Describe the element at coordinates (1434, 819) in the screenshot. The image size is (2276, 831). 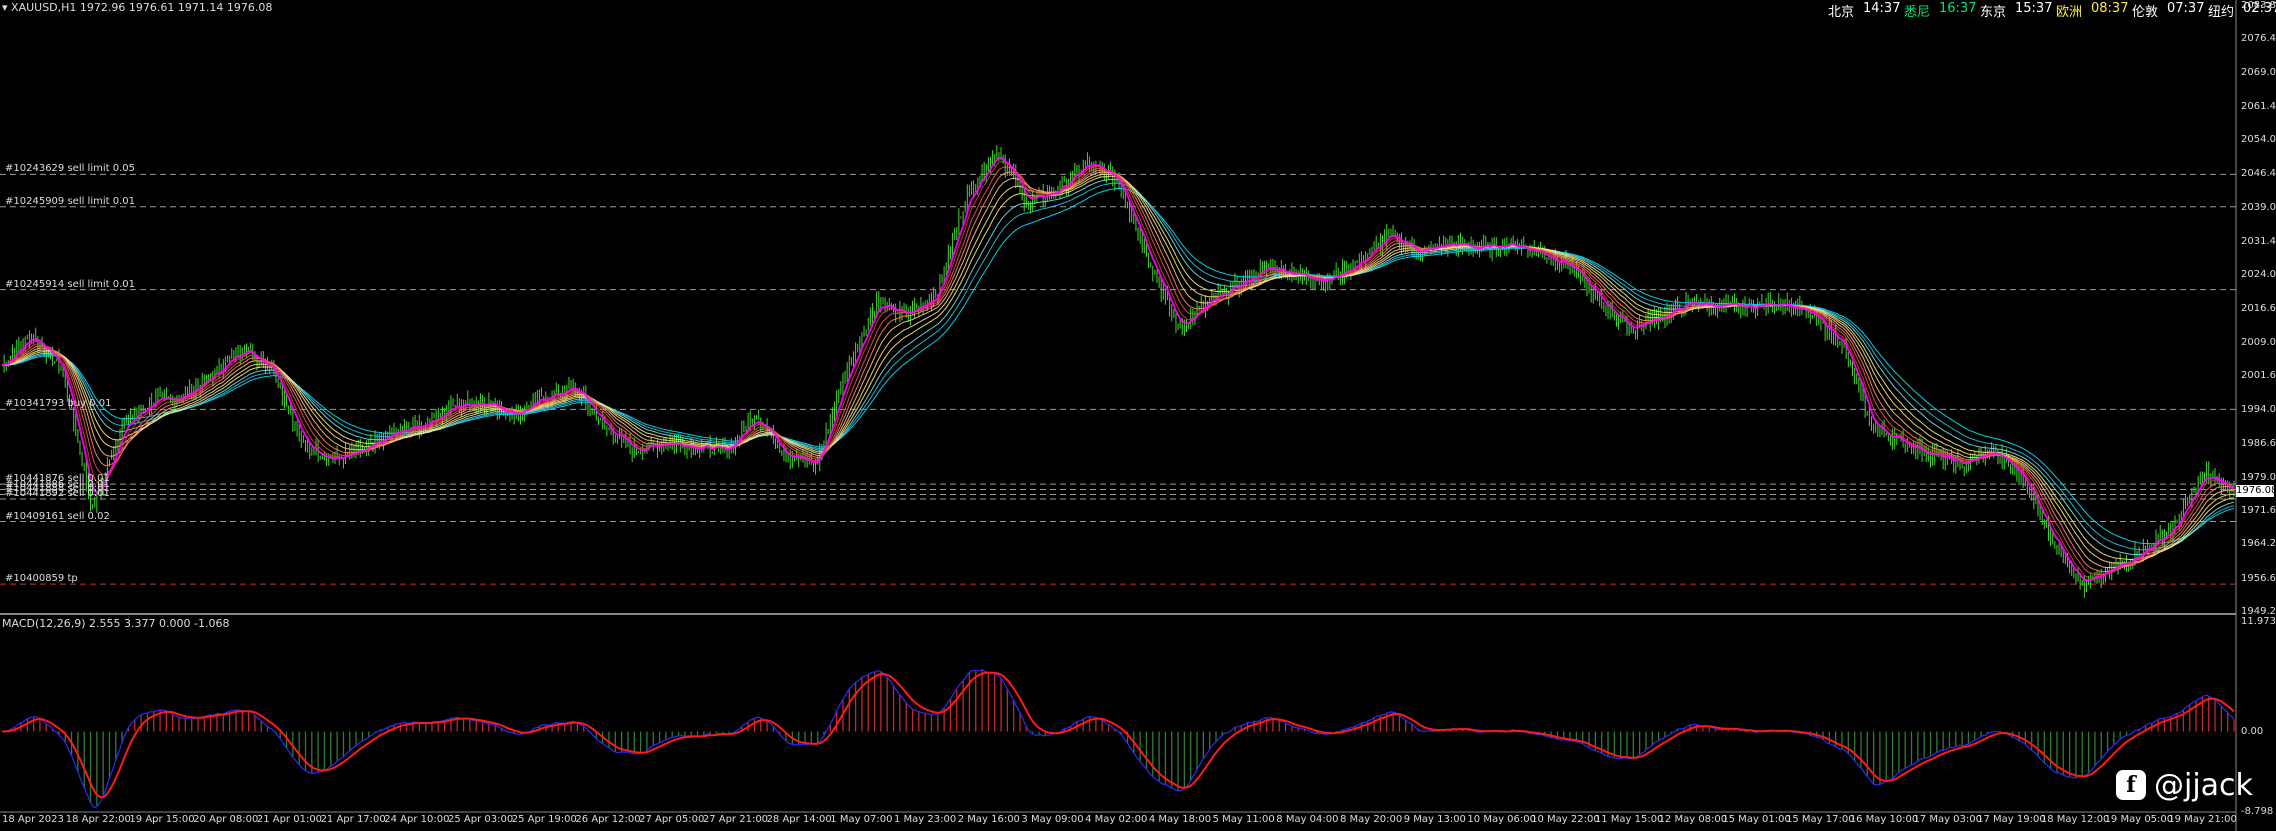
I see `time-tick-label: 9 May 13:00` at that location.